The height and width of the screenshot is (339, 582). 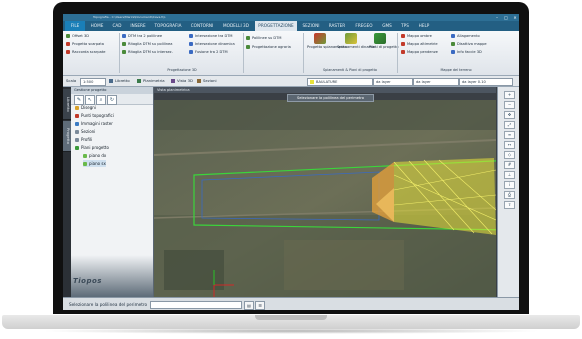 What do you see at coordinates (387, 26) in the screenshot?
I see `tab-gms: GMS` at bounding box center [387, 26].